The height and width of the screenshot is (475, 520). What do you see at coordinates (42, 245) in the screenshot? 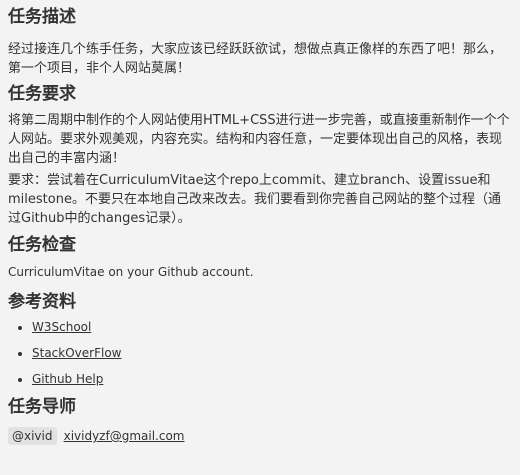
I see `section-title-check: 任务检查` at bounding box center [42, 245].